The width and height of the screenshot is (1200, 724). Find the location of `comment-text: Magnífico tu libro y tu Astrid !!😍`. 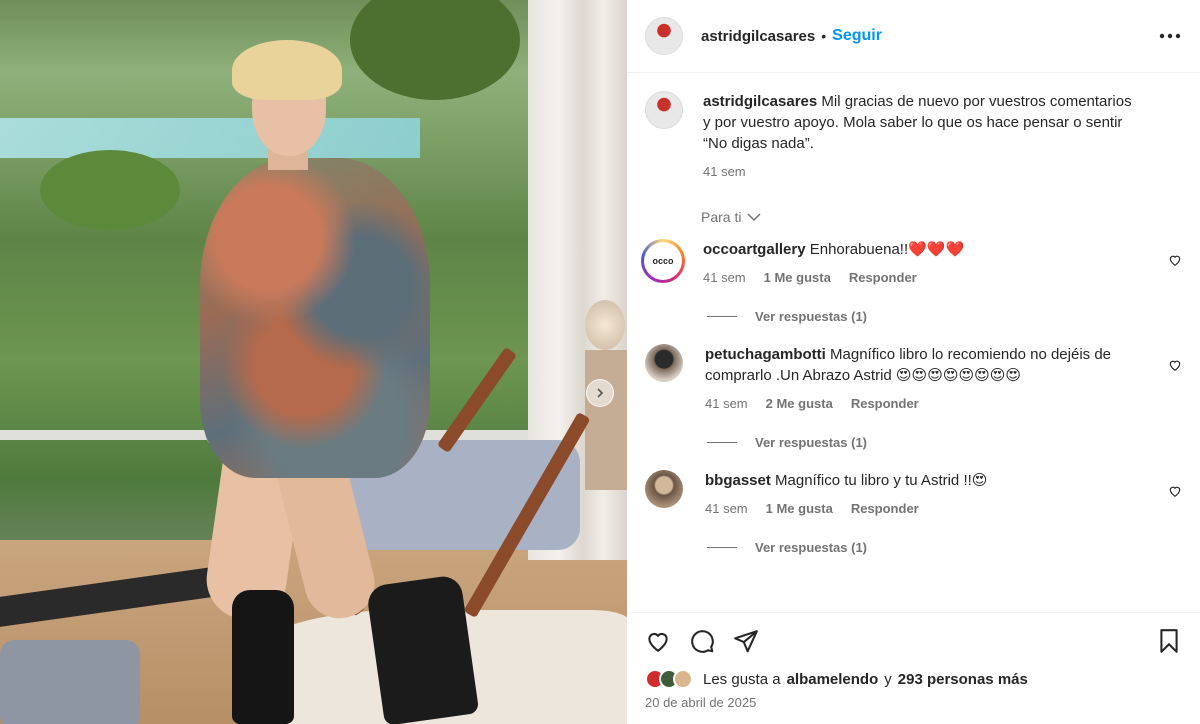

comment-text: Magnífico tu libro y tu Astrid !!😍 is located at coordinates (881, 480).